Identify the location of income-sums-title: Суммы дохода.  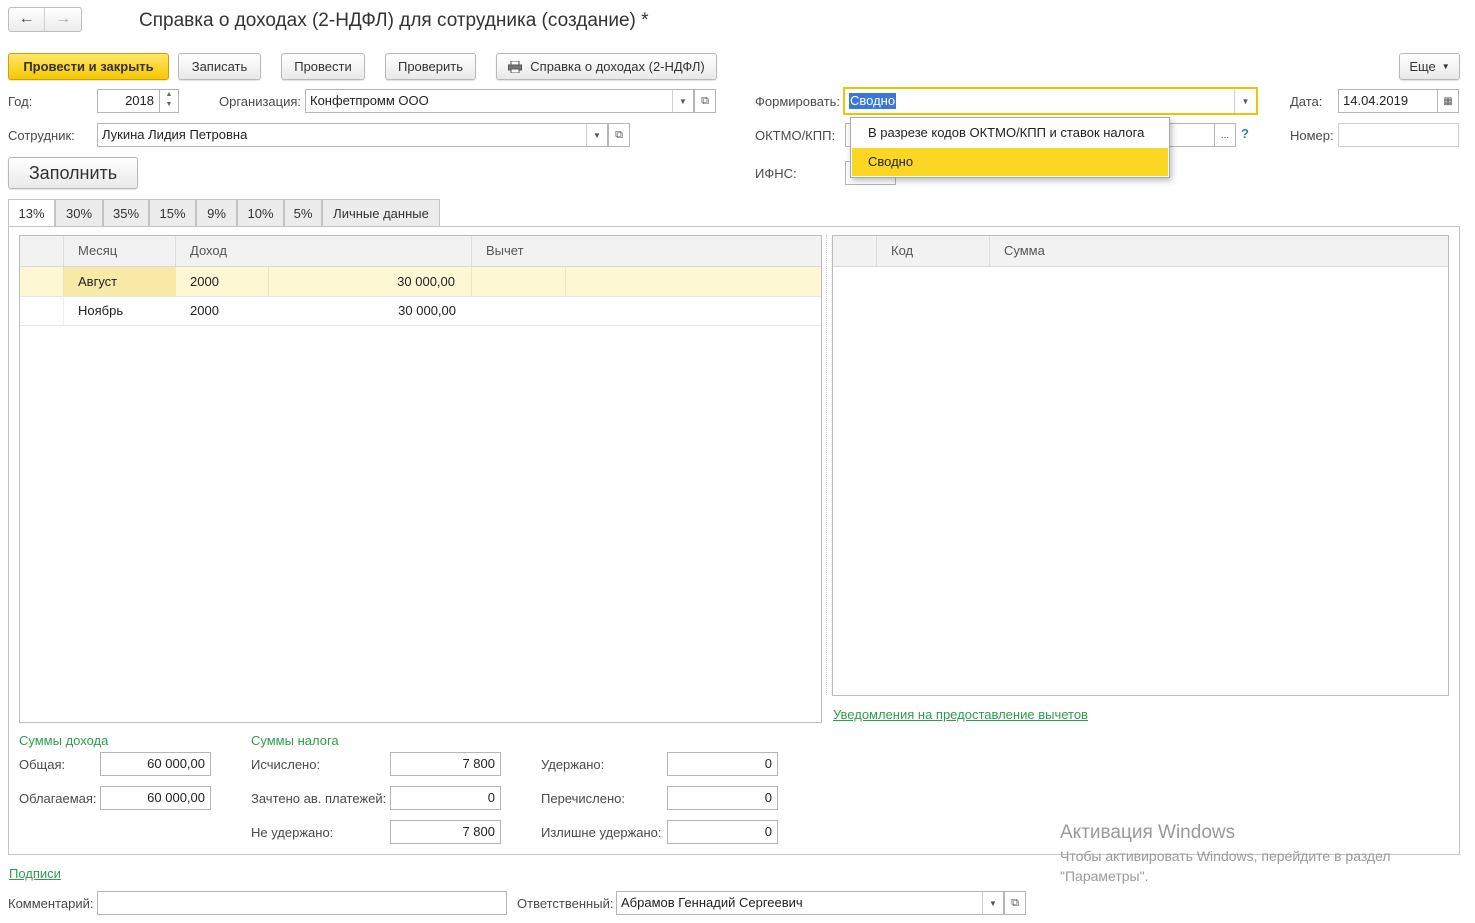
(64, 740).